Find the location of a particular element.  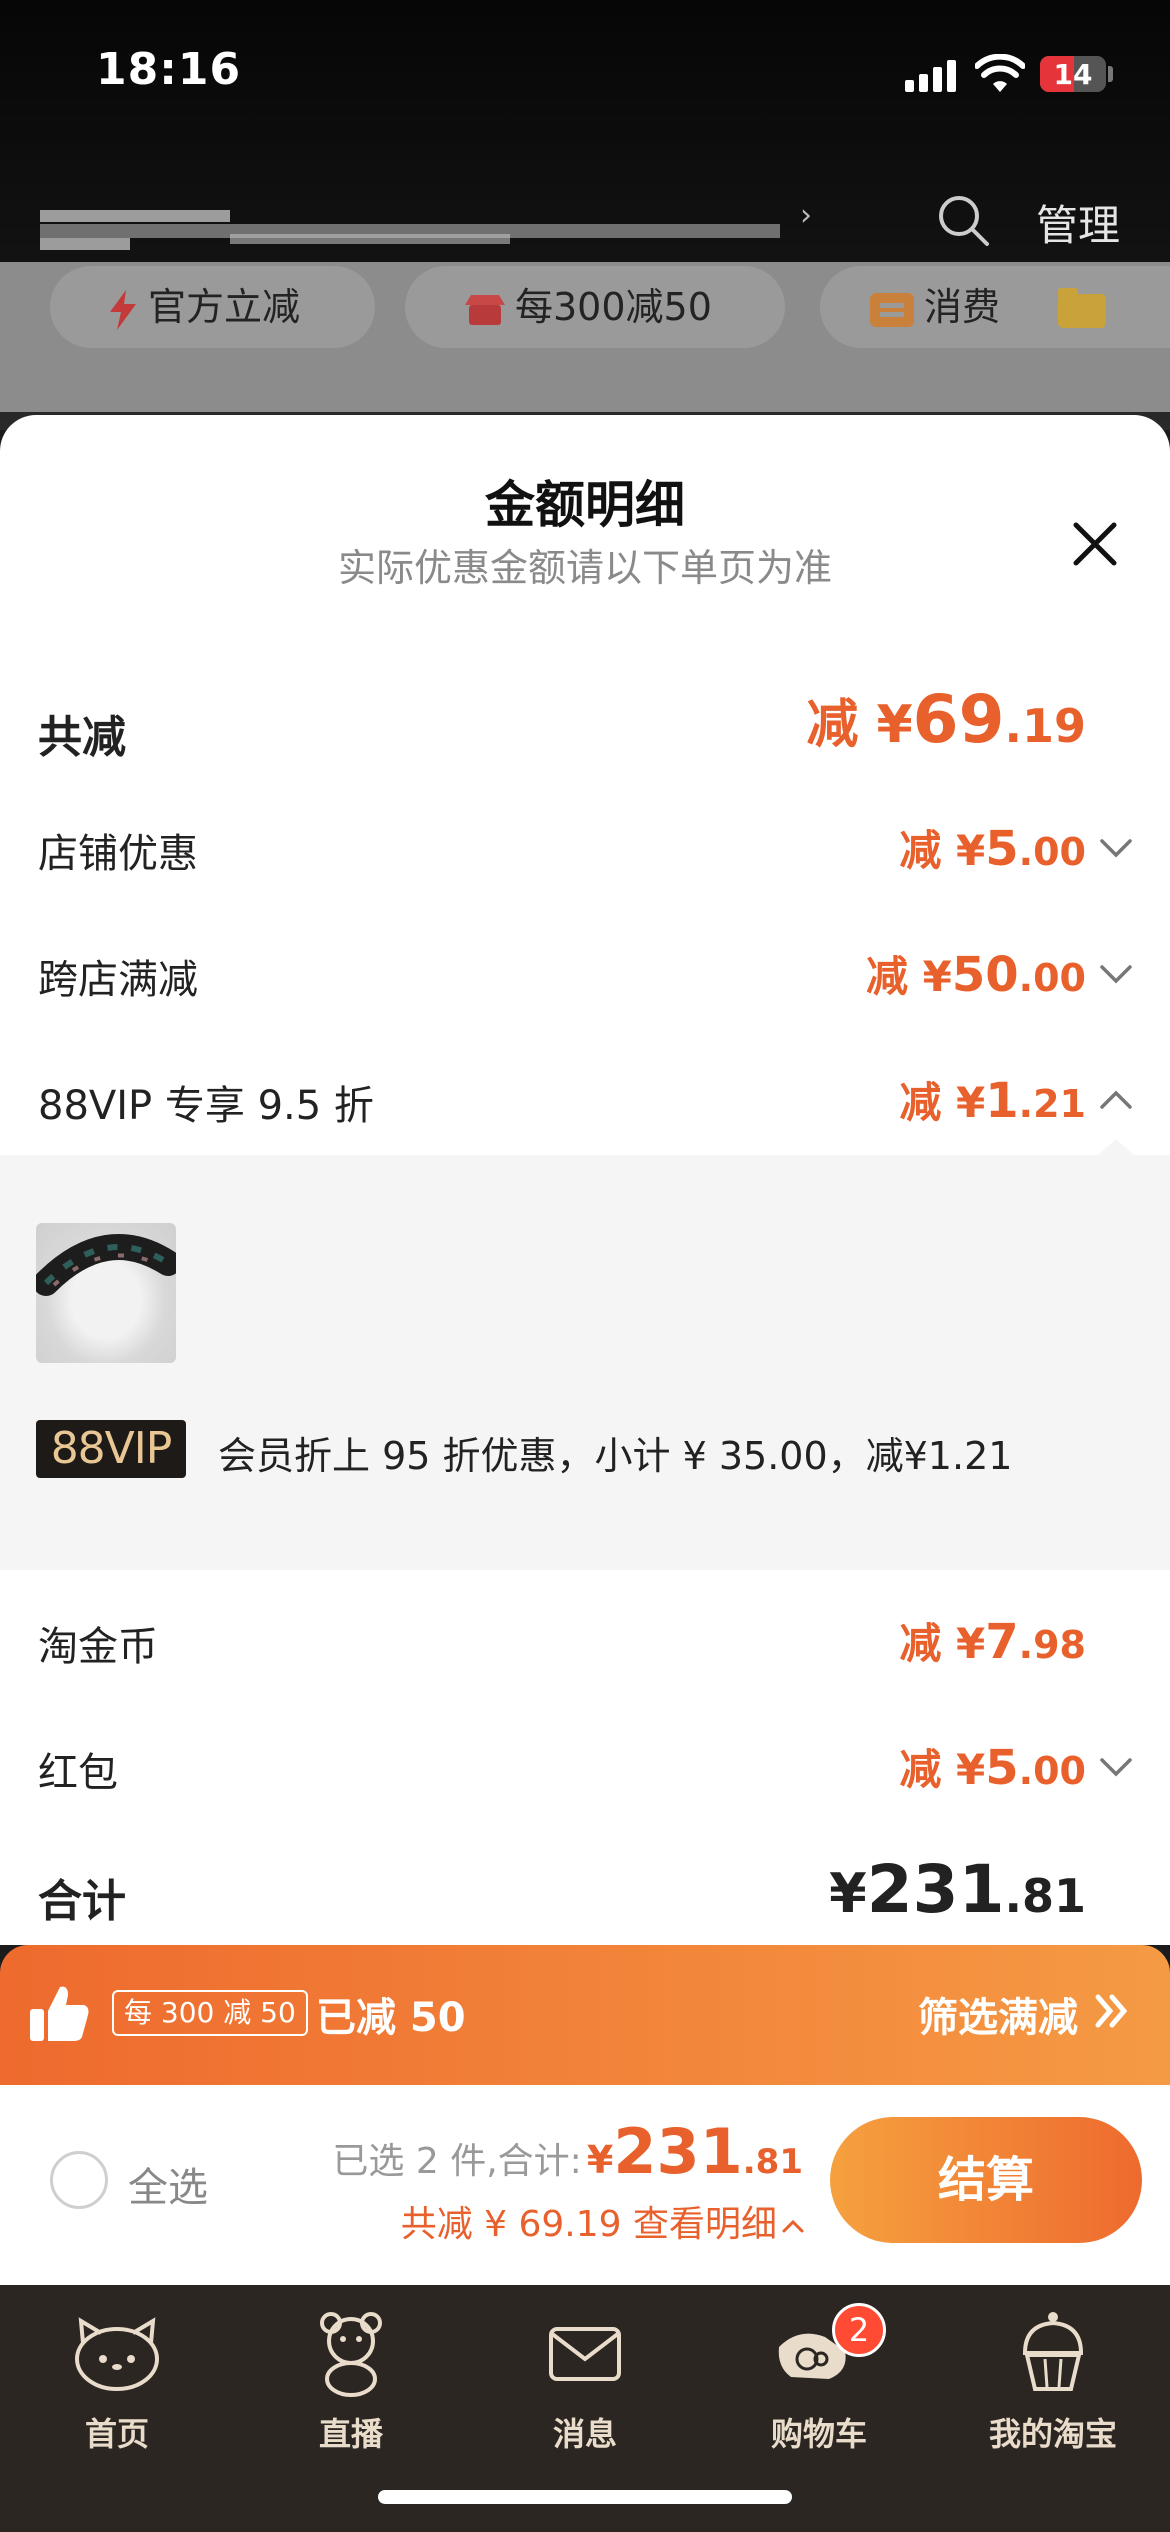

tab-messages: 消息 is located at coordinates (585, 2380).